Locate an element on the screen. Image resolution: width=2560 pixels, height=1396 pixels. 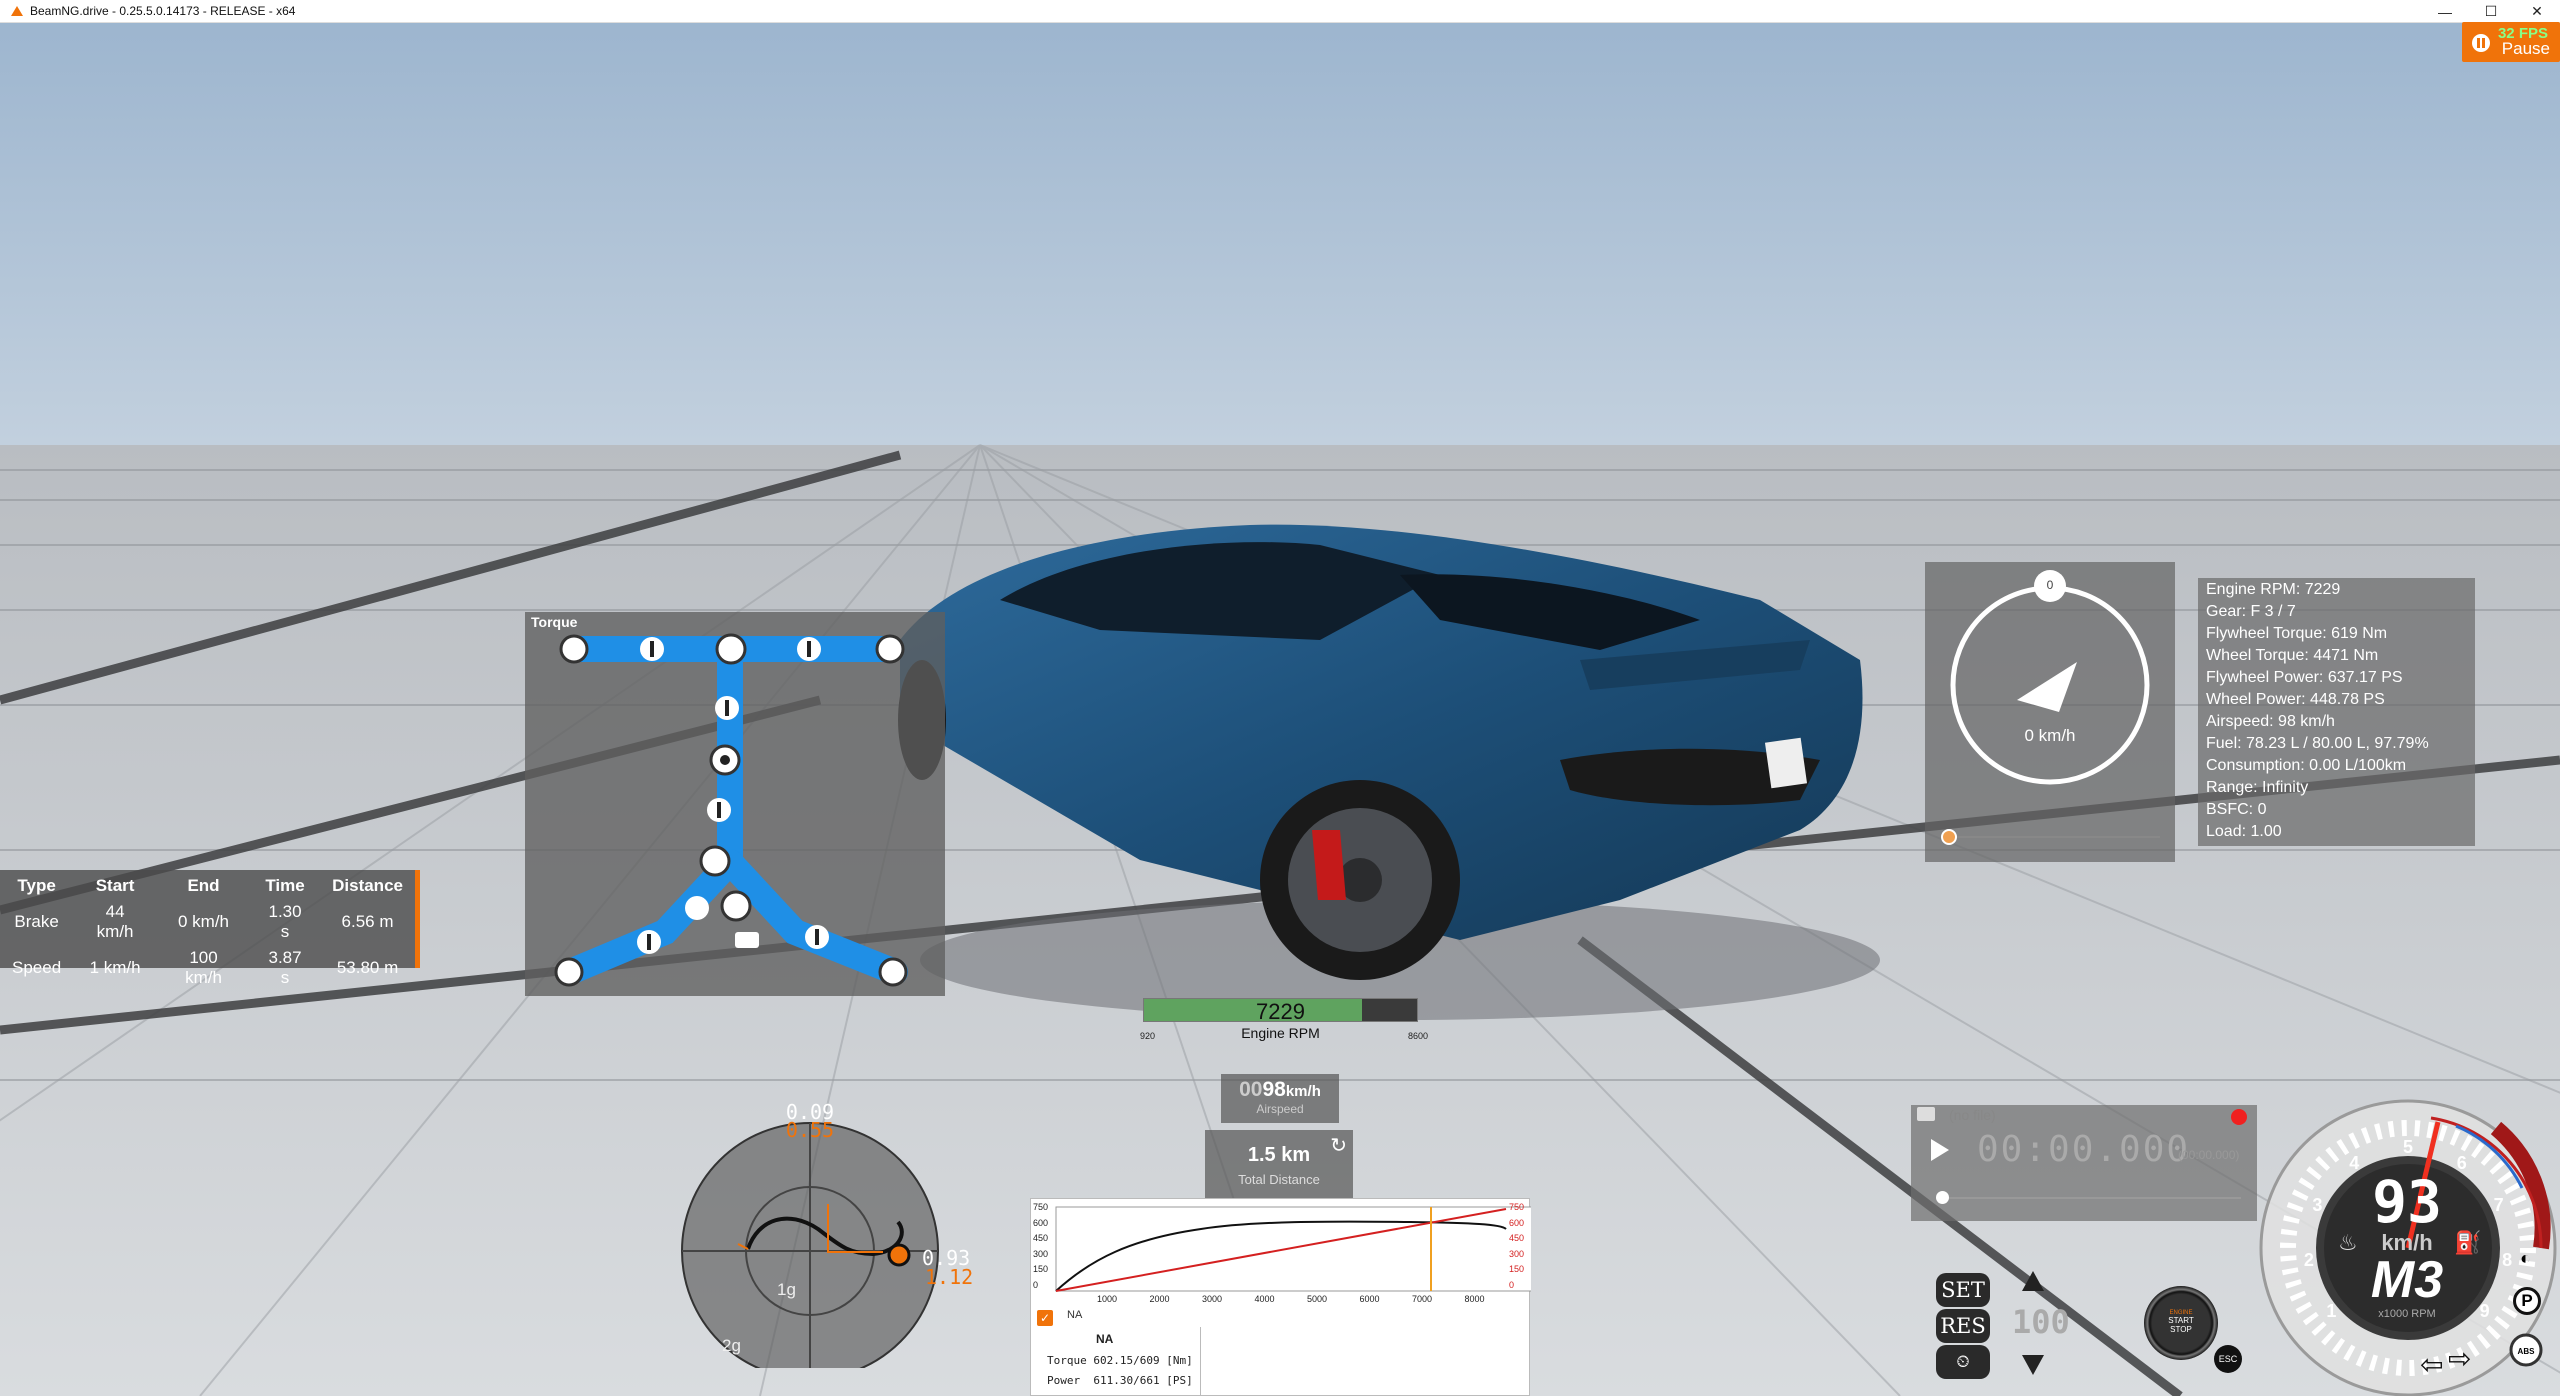
rpm-value: 7229 is located at coordinates (1280, 1011).